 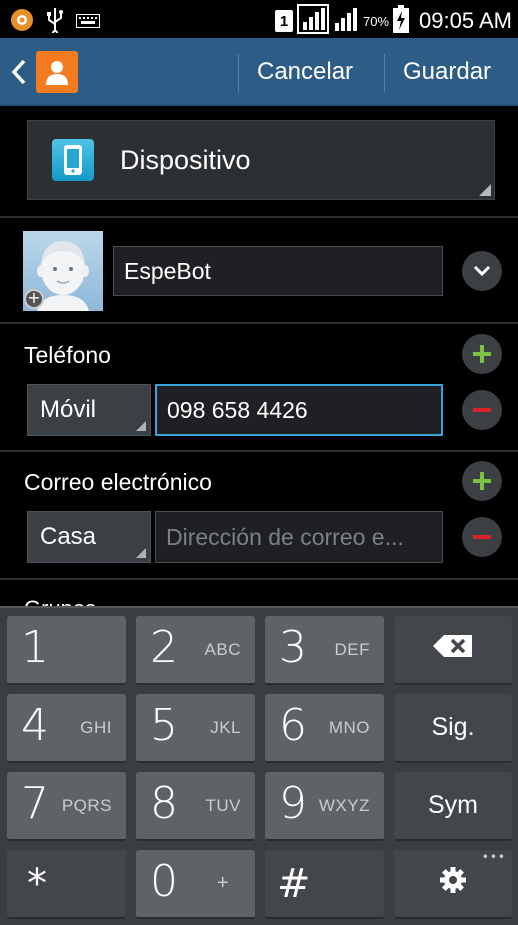 I want to click on email-type-selector: Casa, so click(x=89, y=537).